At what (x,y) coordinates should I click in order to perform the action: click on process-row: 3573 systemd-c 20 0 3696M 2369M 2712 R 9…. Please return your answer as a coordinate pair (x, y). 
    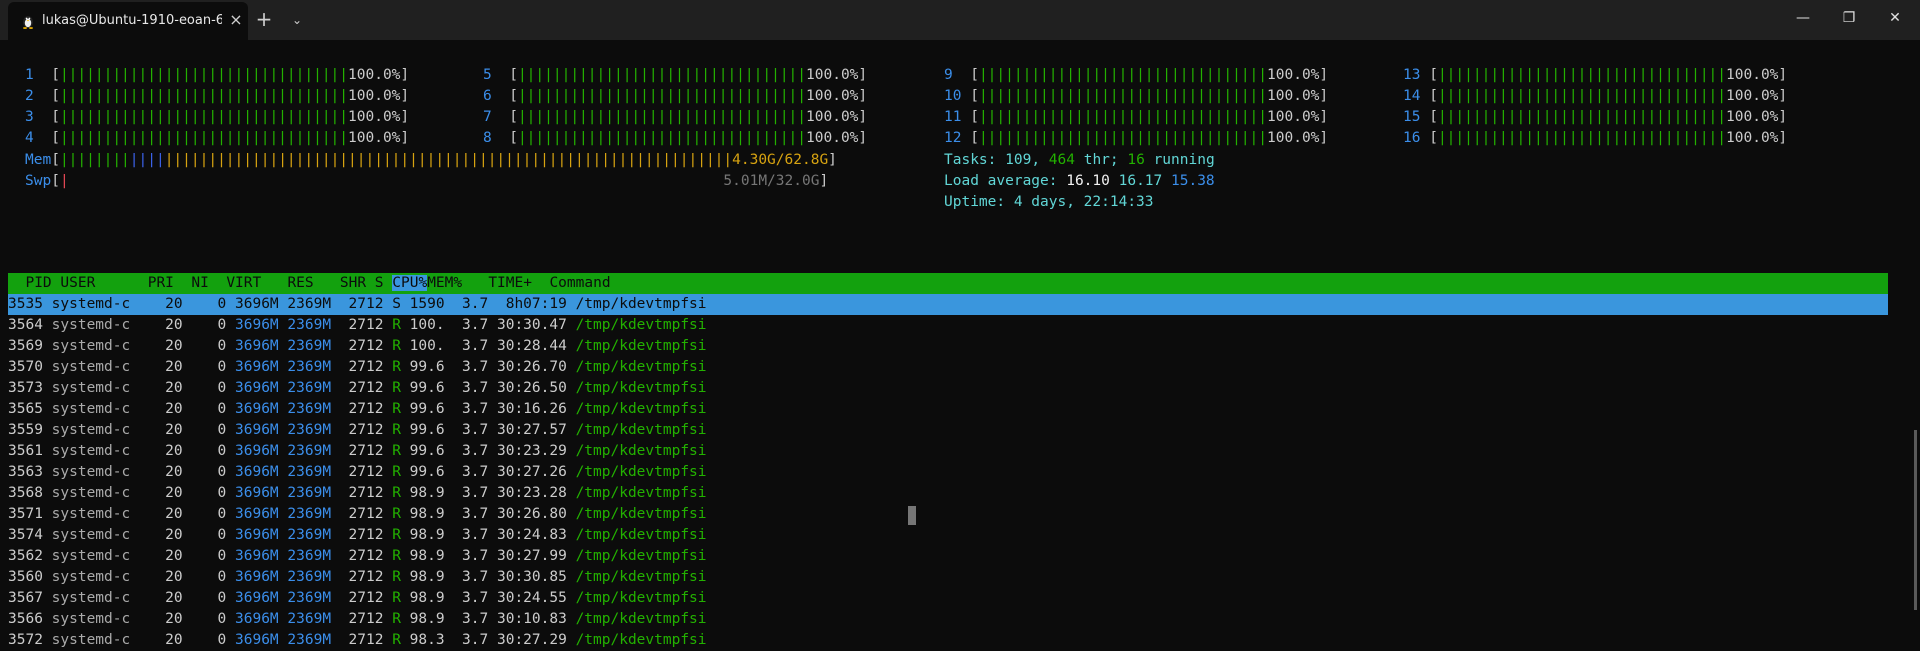
    Looking at the image, I should click on (948, 388).